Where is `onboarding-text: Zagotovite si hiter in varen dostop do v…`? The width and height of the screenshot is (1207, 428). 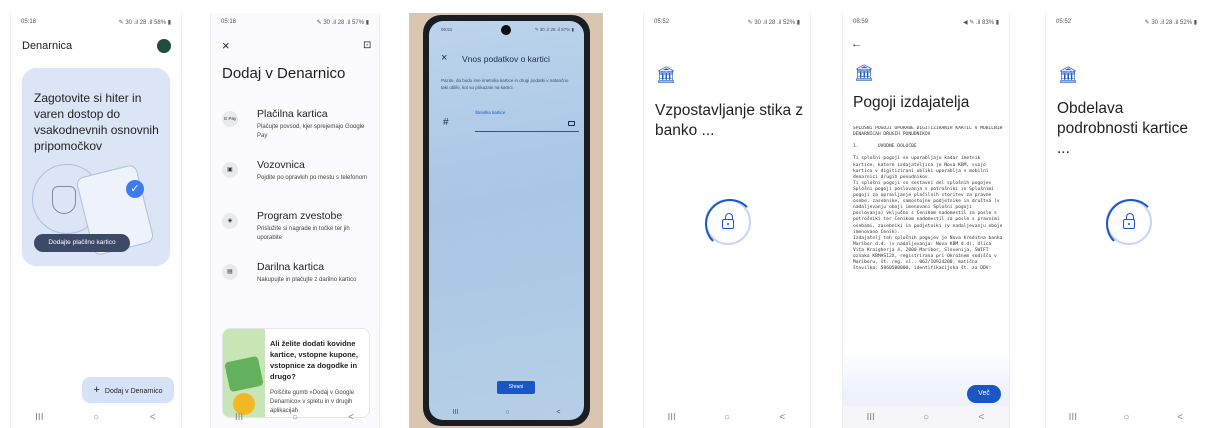
onboarding-text: Zagotovite si hiter in varen dostop do v… is located at coordinates (96, 122).